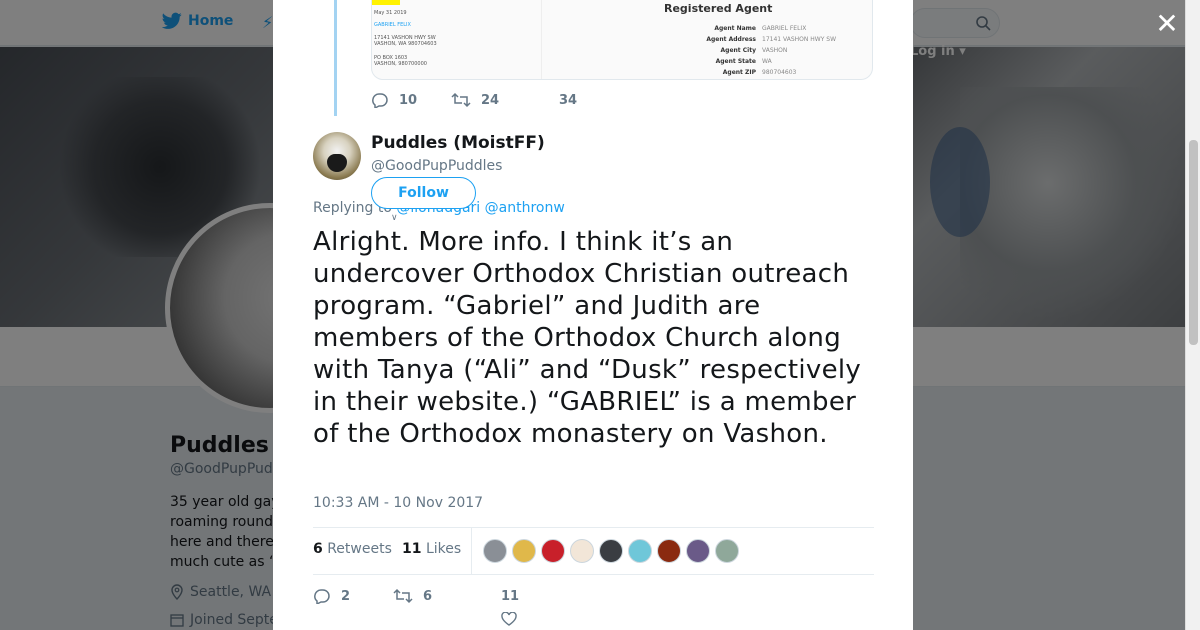  I want to click on author-name: Puddles (MoistFF), so click(458, 143).